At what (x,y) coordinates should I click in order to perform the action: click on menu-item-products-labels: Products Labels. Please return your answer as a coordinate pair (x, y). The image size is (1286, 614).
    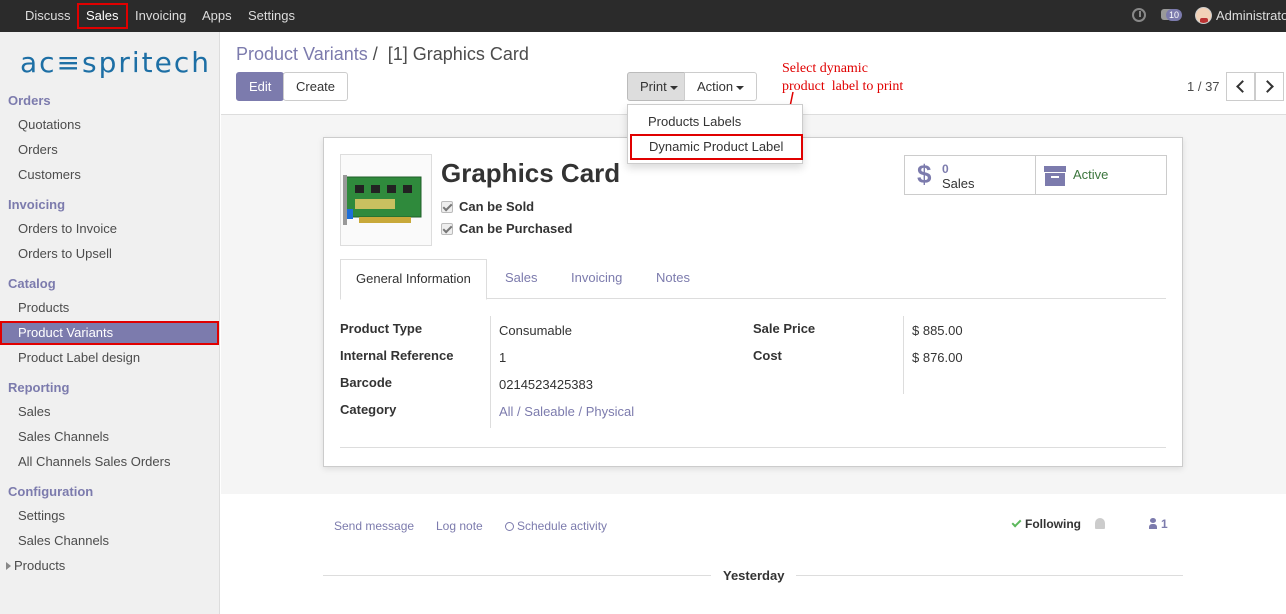
    Looking at the image, I should click on (694, 121).